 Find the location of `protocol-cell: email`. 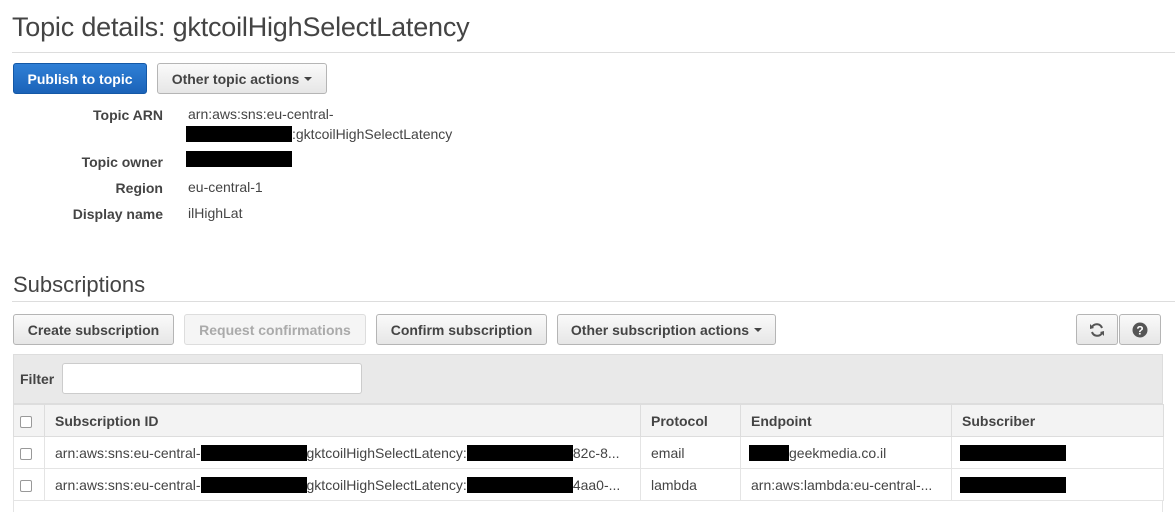

protocol-cell: email is located at coordinates (690, 452).